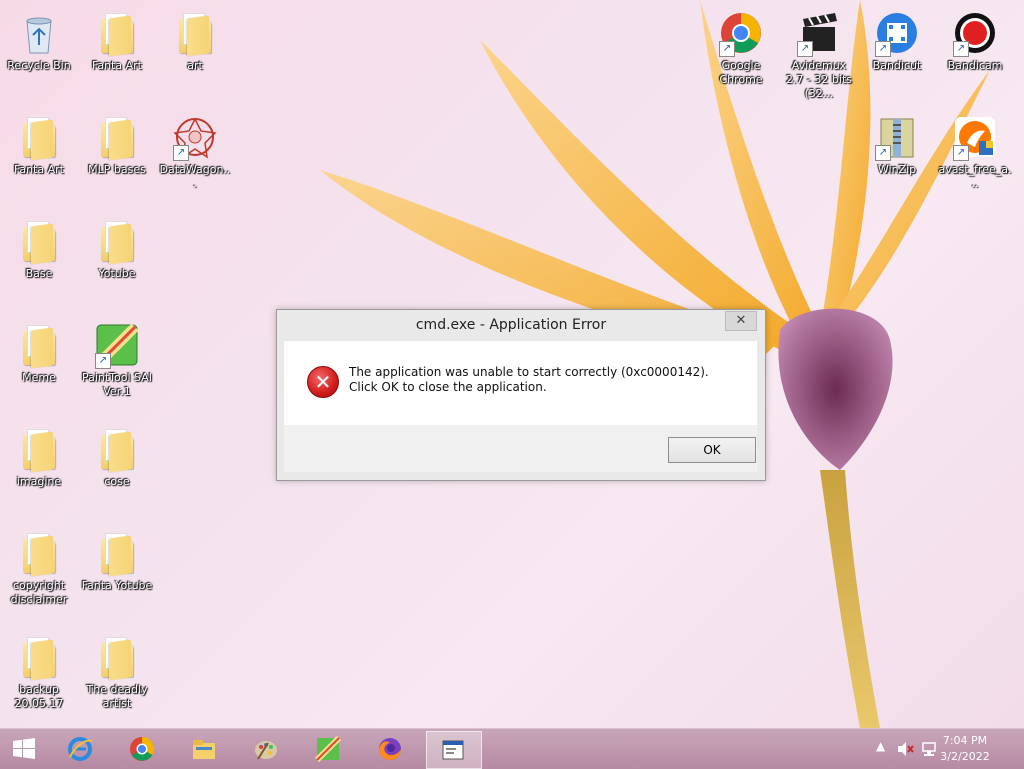  Describe the element at coordinates (975, 65) in the screenshot. I see `desktop-icon-label: Bandicam` at that location.